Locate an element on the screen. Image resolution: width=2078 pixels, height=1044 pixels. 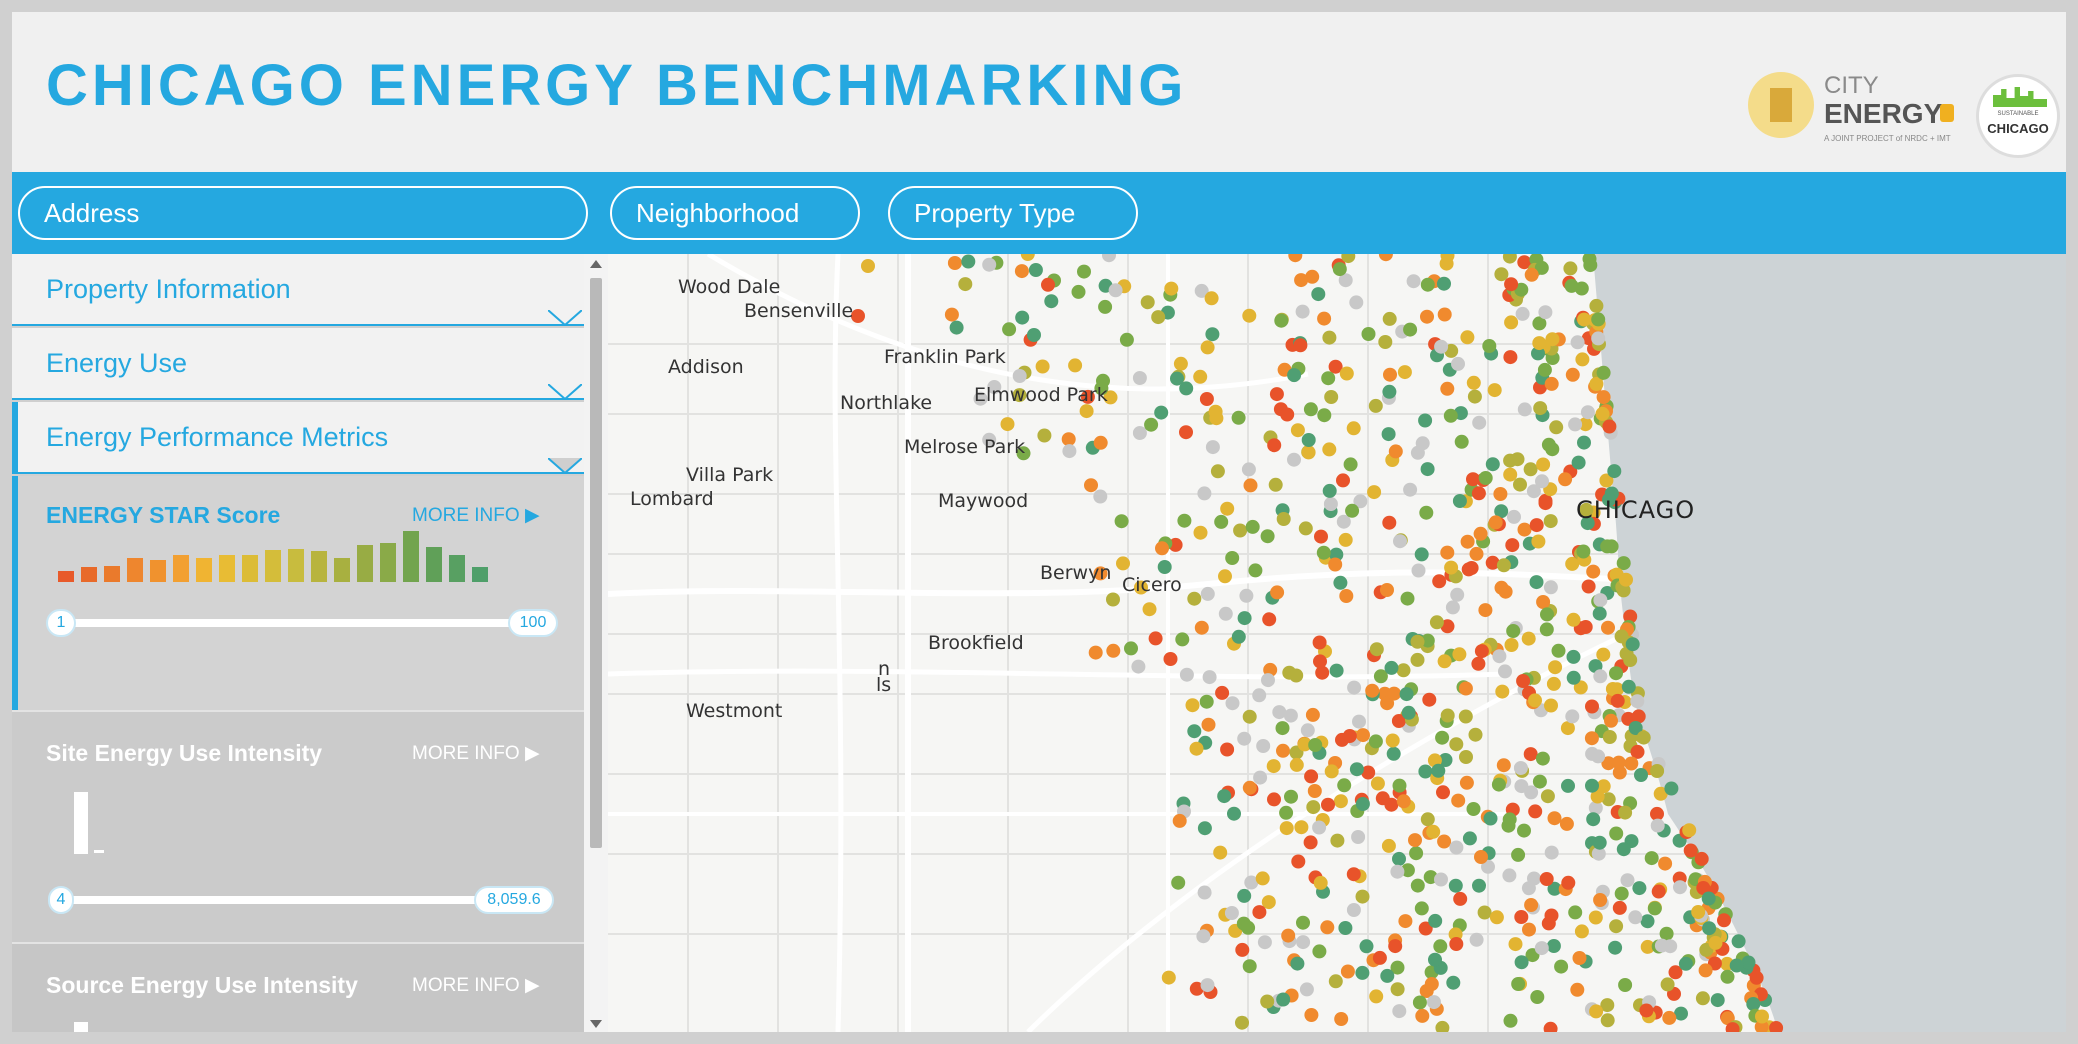
scrollbar-thumb is located at coordinates (596, 563).